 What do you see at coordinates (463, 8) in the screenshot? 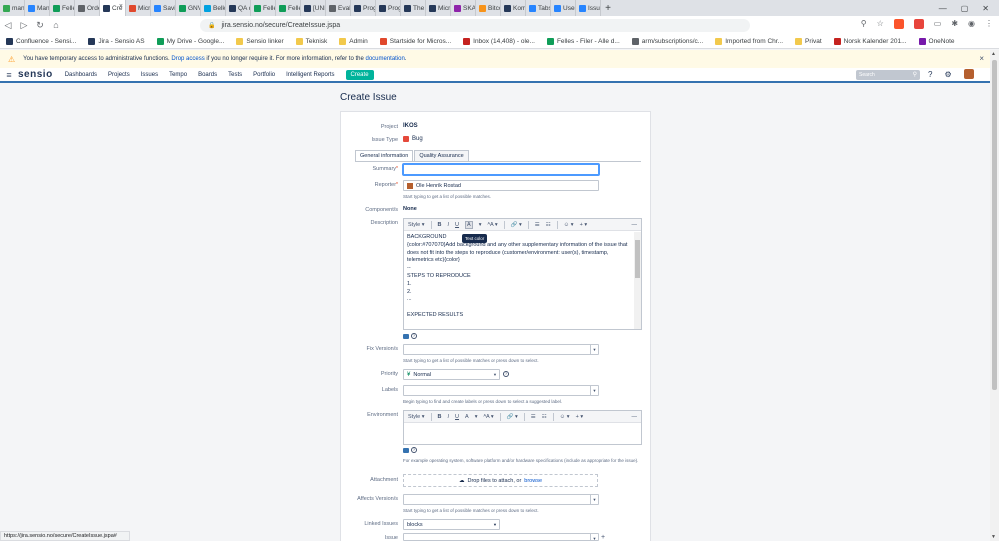
I see `browser-tab: SKATT` at bounding box center [463, 8].